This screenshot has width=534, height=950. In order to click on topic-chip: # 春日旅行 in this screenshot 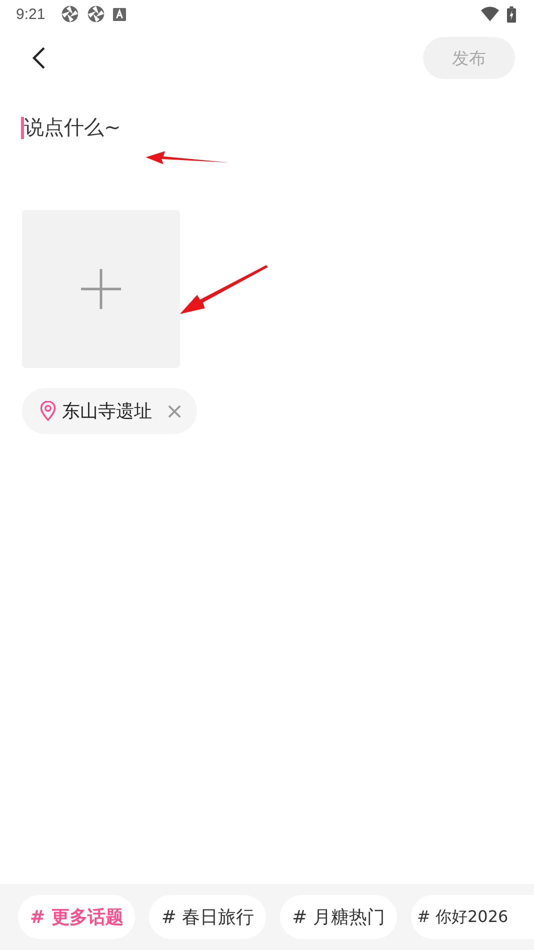, I will do `click(207, 917)`.